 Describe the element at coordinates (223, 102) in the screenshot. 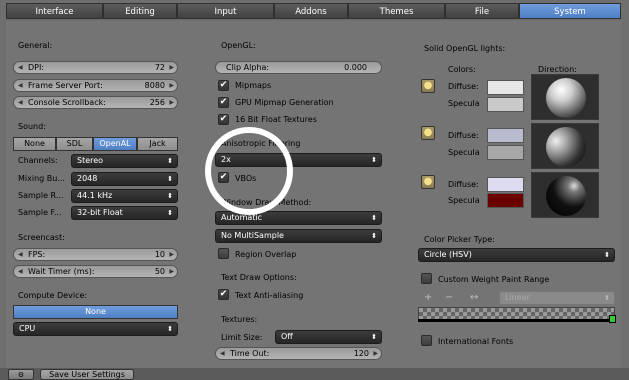

I see `gpu-mipmap-checkbox: ✔` at that location.